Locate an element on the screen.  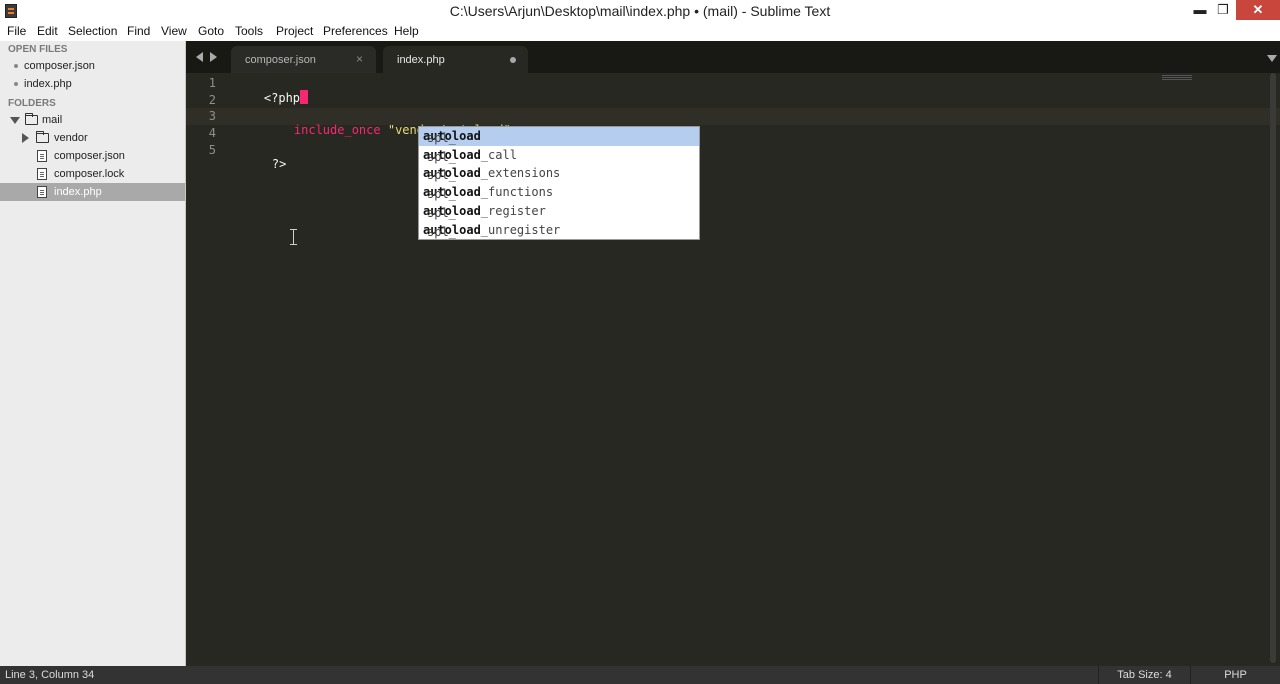
ac-suffix: _extensions is located at coordinates (520, 173).